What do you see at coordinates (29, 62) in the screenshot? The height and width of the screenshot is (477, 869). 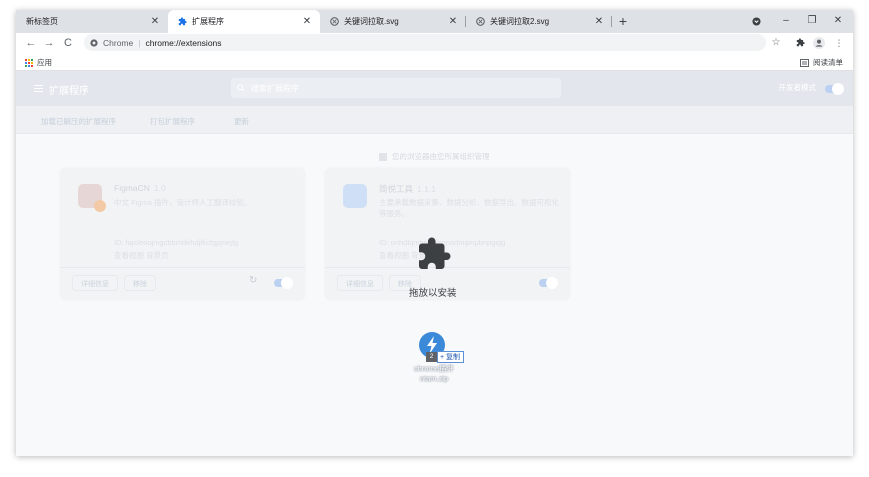 I see `apps-grid-icon` at bounding box center [29, 62].